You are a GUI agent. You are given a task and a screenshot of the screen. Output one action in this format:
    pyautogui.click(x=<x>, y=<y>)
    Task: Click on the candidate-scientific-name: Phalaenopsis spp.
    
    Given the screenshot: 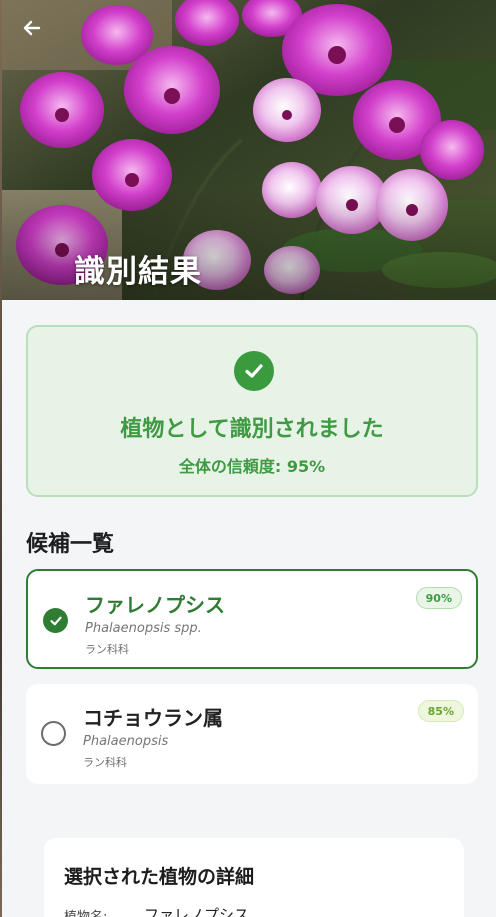 What is the action you would take?
    pyautogui.click(x=143, y=628)
    